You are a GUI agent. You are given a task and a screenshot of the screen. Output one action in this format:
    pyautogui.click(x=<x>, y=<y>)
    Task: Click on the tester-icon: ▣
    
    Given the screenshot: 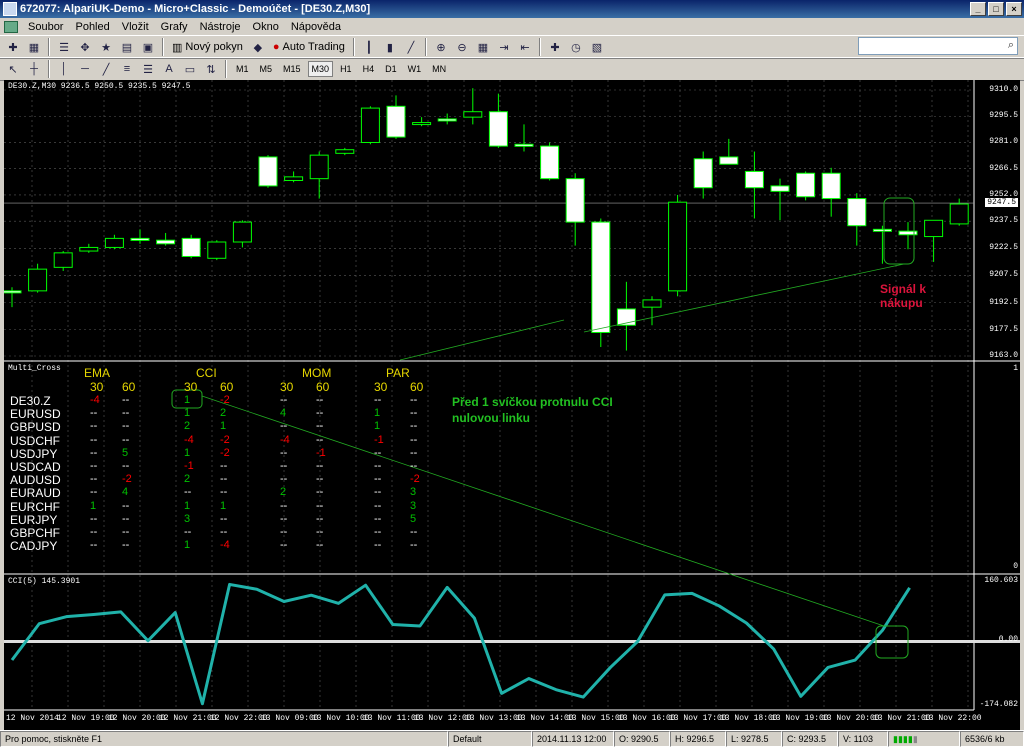 What is the action you would take?
    pyautogui.click(x=148, y=47)
    